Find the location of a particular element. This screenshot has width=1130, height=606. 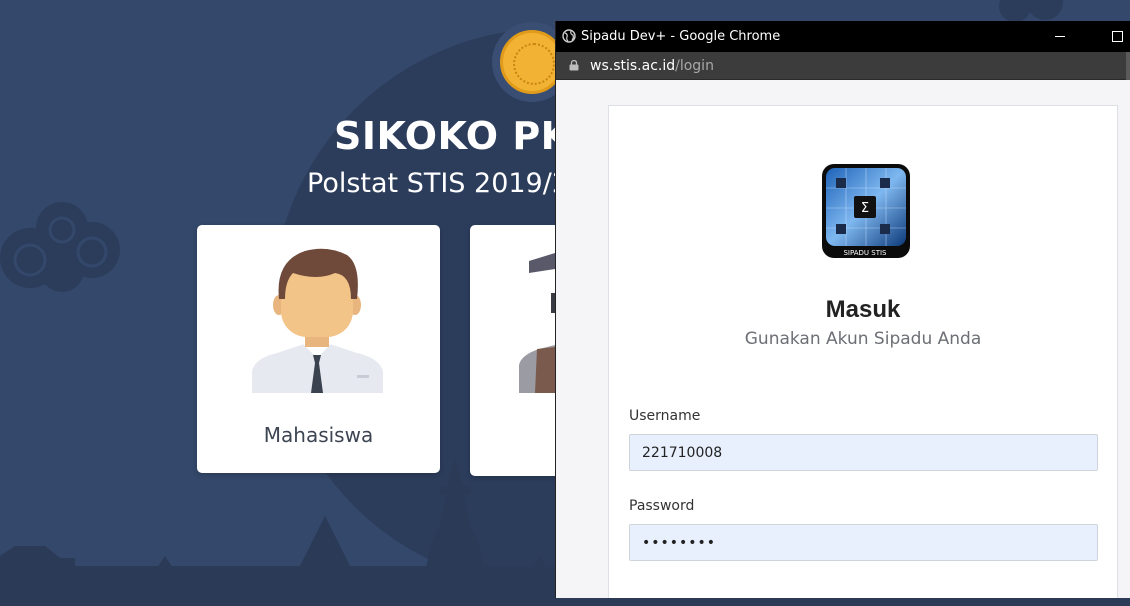

maximize-button is located at coordinates (1112, 36).